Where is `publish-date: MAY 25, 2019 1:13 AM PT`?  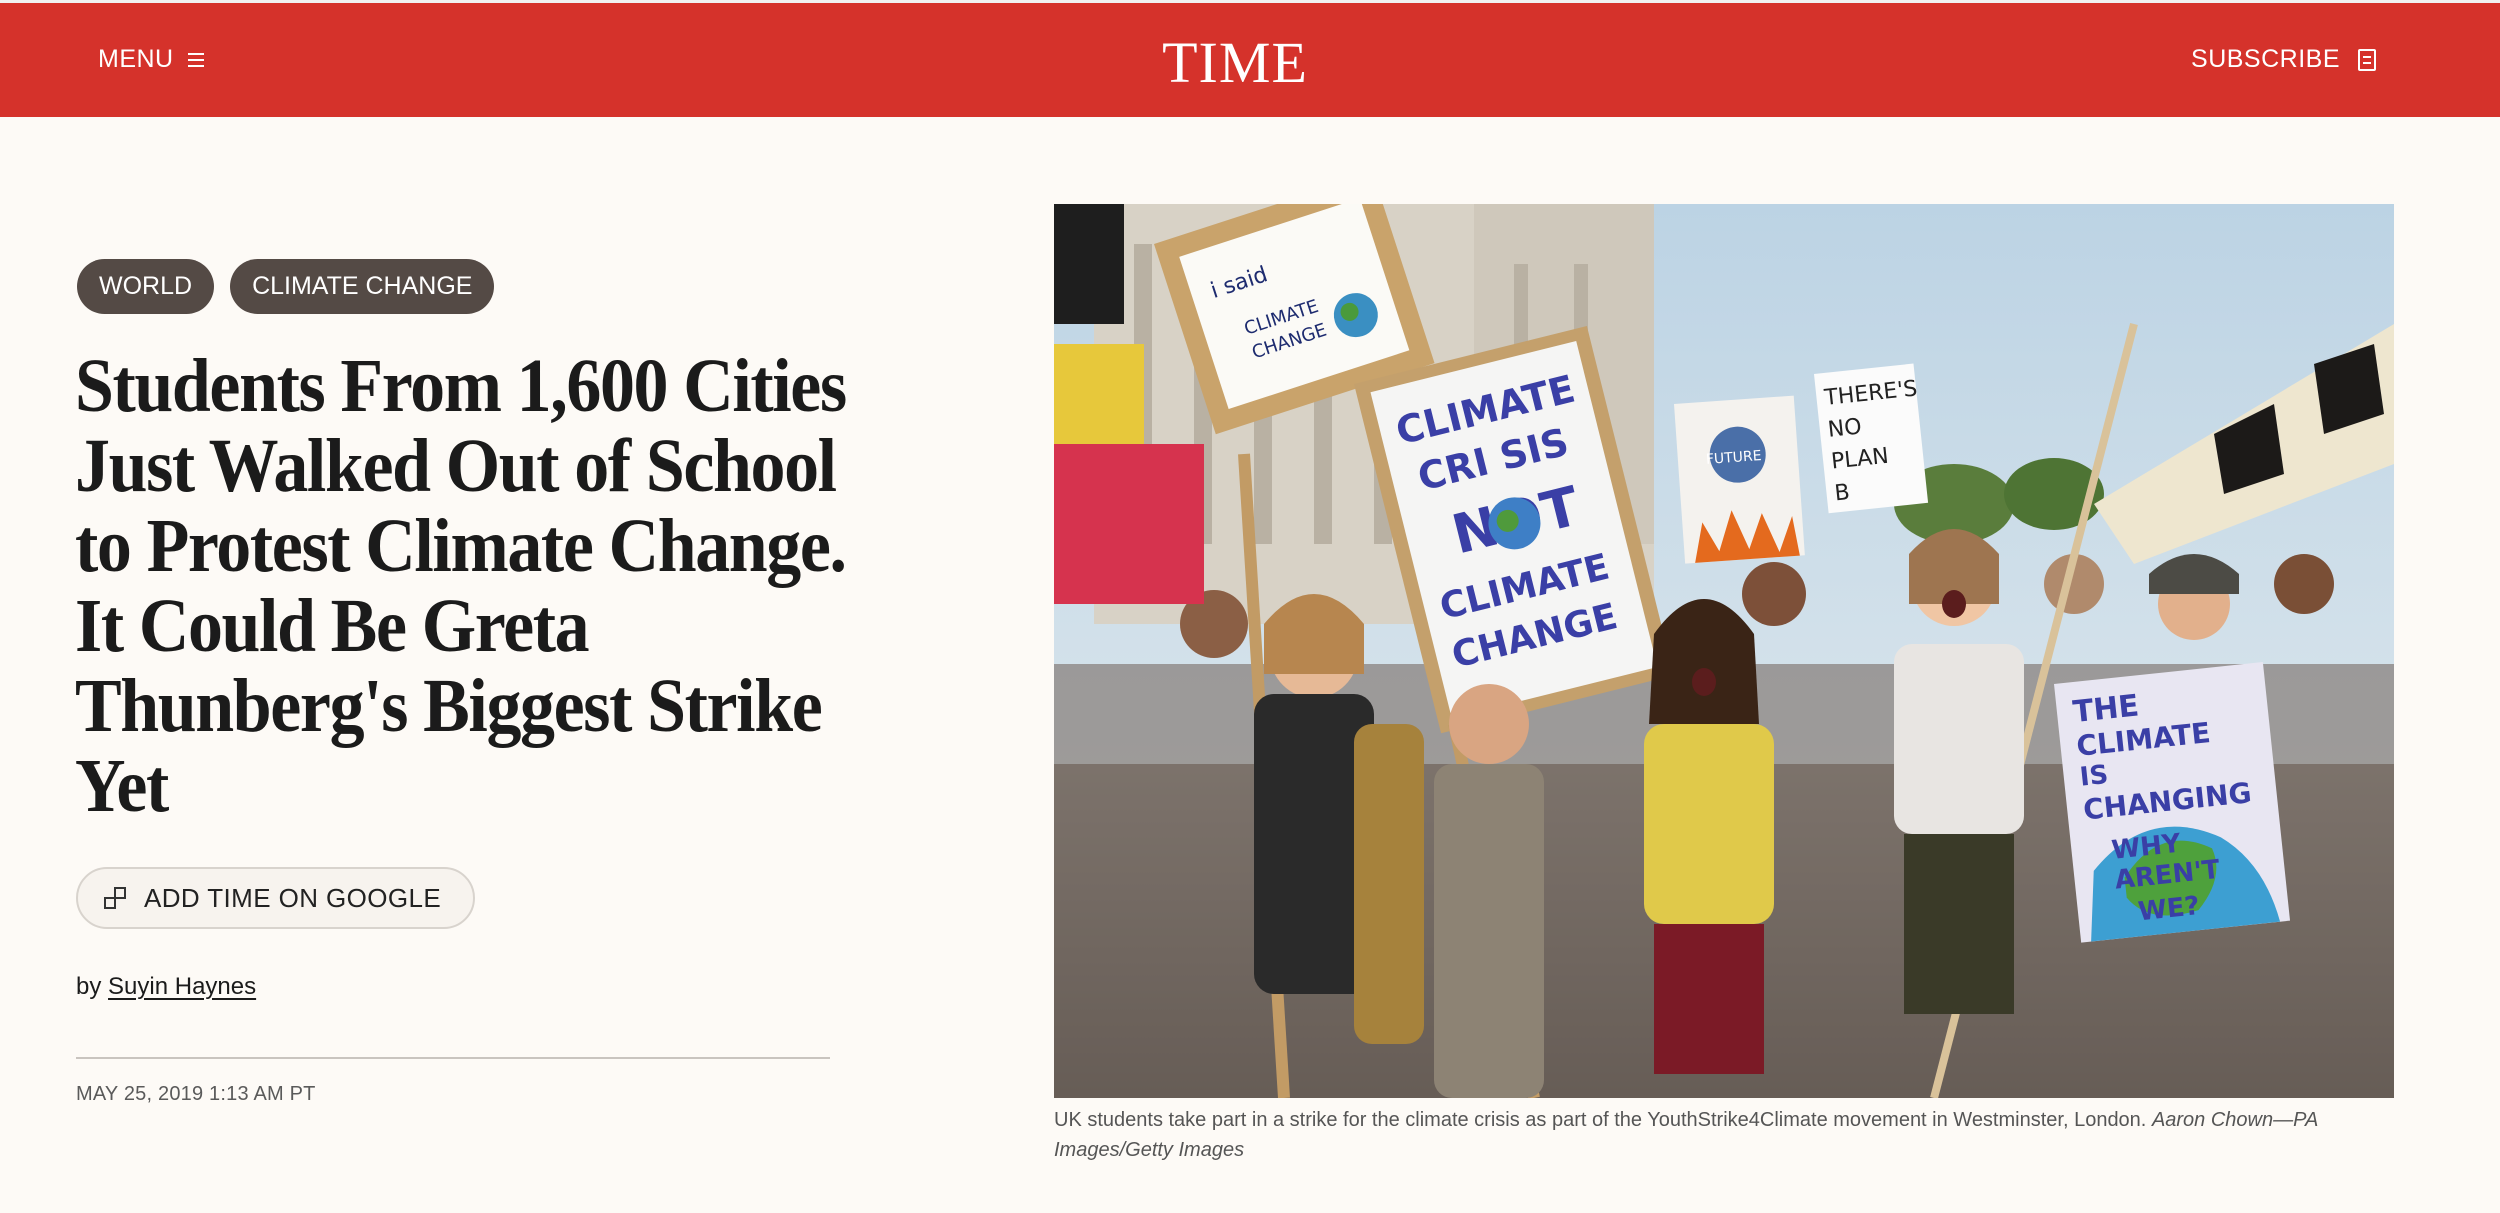 publish-date: MAY 25, 2019 1:13 AM PT is located at coordinates (196, 1094).